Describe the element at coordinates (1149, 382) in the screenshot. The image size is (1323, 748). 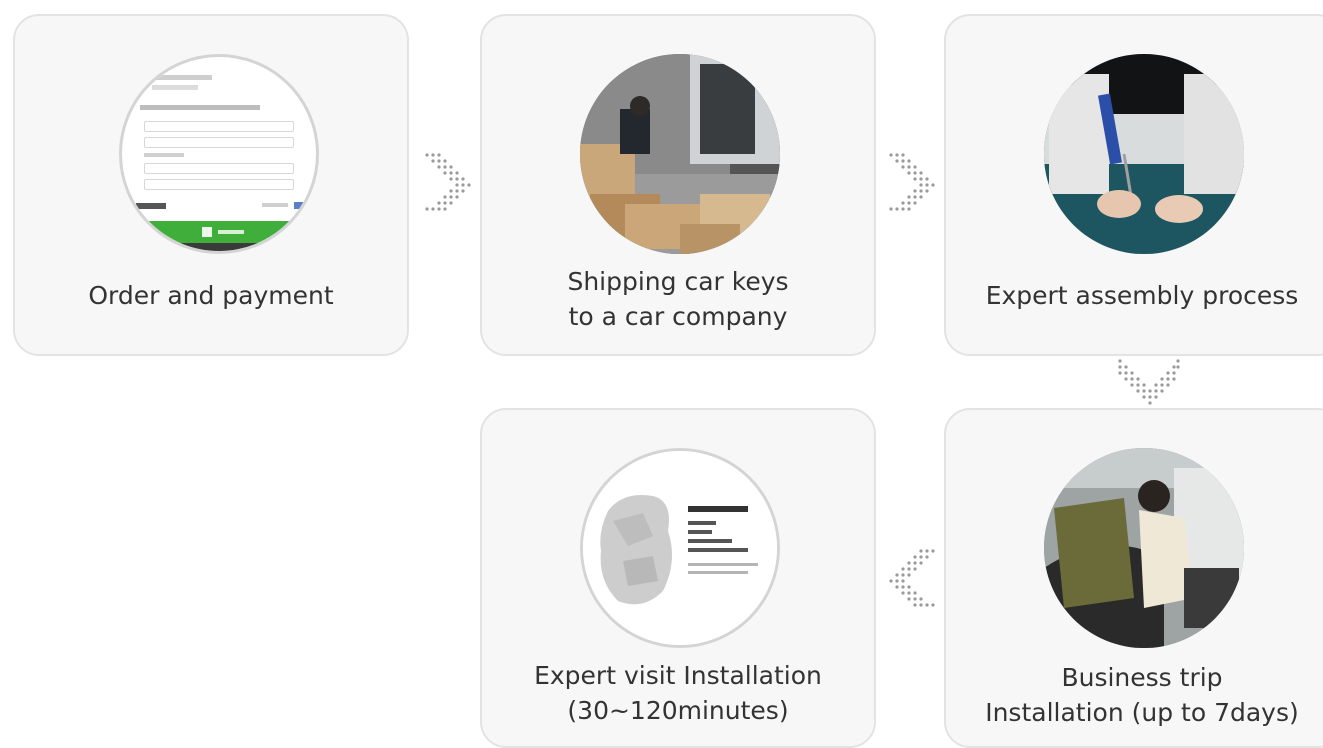
I see `arrow-down-icon` at that location.